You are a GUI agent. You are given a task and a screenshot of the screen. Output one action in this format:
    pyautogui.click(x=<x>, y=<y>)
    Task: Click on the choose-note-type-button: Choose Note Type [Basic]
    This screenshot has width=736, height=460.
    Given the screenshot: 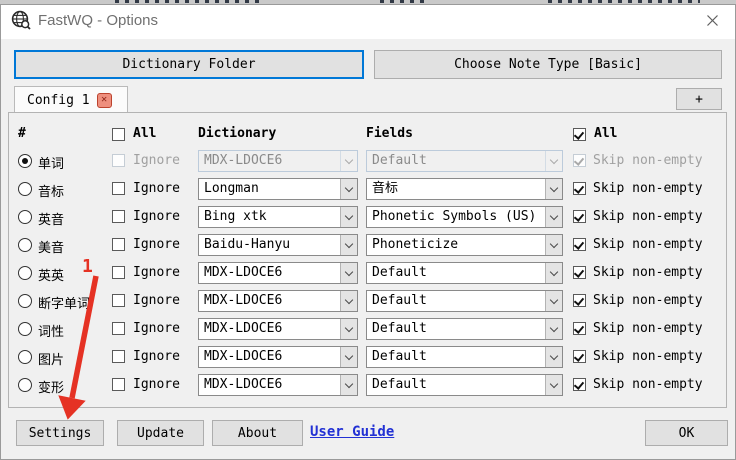 What is the action you would take?
    pyautogui.click(x=548, y=64)
    